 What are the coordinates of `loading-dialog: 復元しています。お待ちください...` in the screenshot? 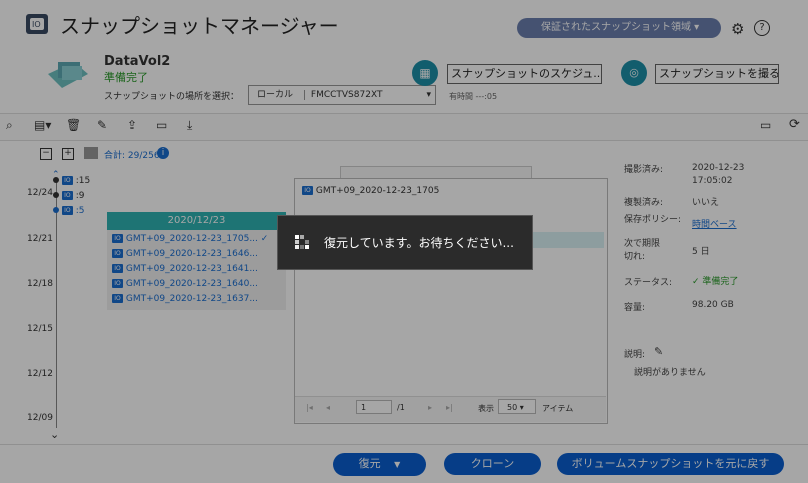 It's located at (405, 242).